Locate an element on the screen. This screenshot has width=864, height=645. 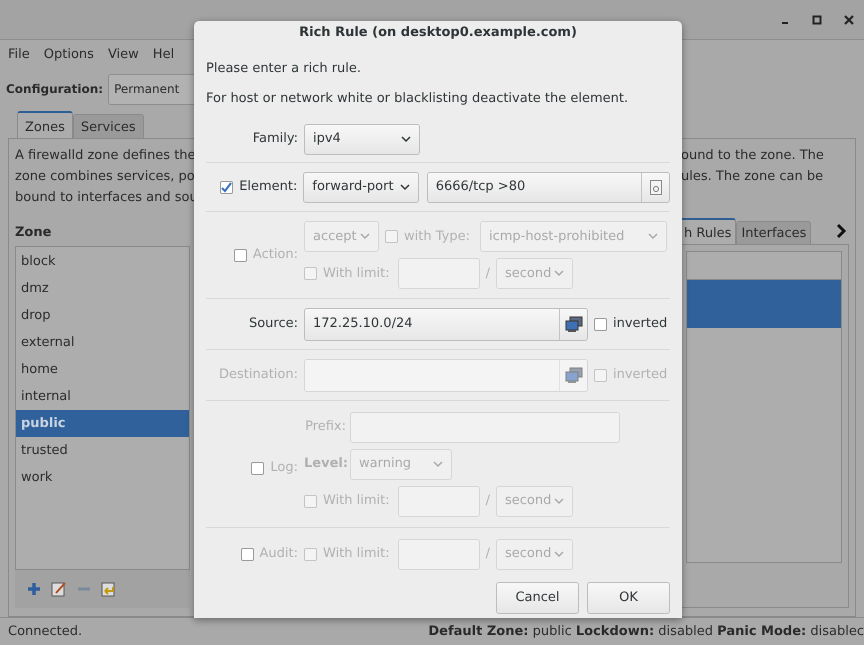
tab: Services is located at coordinates (108, 126).